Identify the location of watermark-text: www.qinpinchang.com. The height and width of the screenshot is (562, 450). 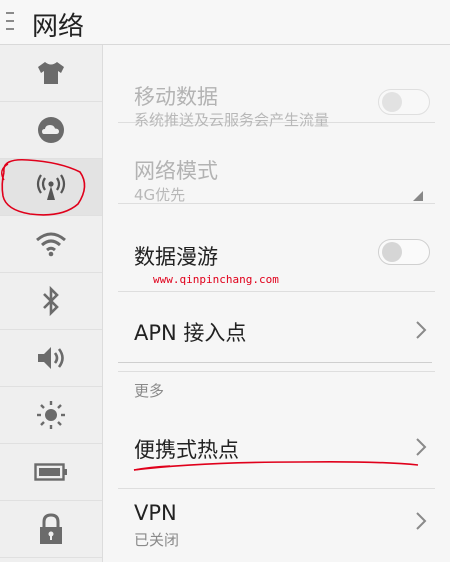
(216, 279).